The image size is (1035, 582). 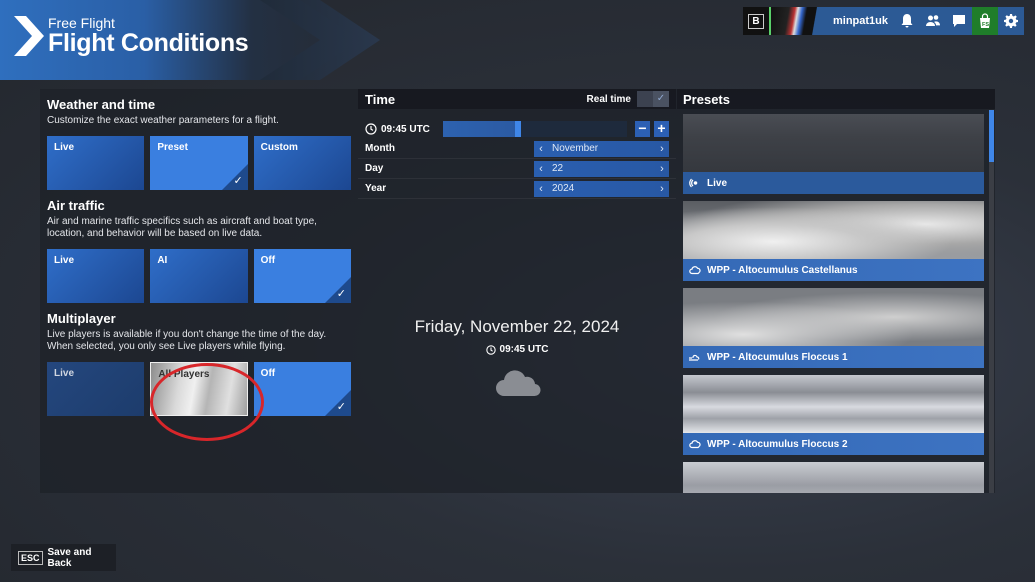 I want to click on header-banner: Free Flight Flight Conditions, so click(x=240, y=40).